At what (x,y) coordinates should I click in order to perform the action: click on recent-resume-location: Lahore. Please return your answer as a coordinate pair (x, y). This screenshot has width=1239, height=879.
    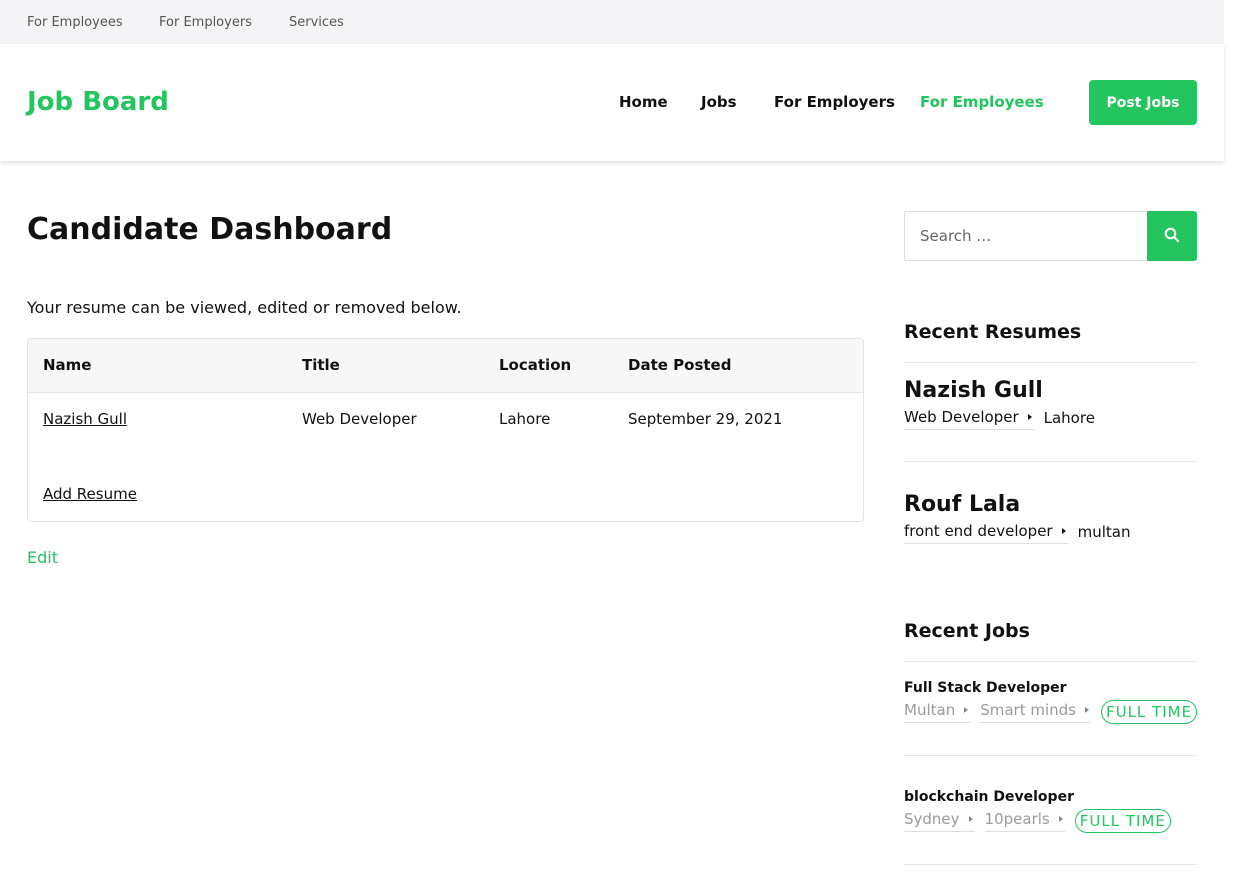
    Looking at the image, I should click on (1069, 417).